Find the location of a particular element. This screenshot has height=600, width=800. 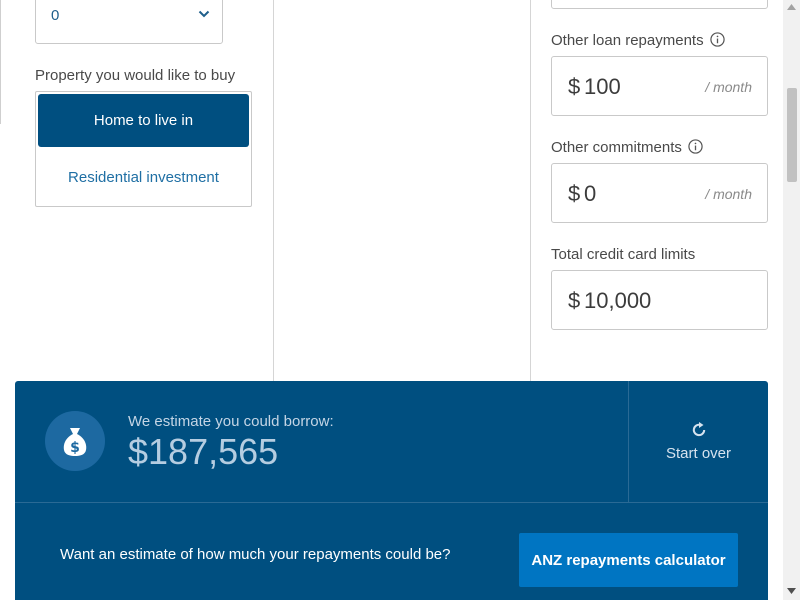

property-type-toggle: Home to live in Residential investment is located at coordinates (143, 149).